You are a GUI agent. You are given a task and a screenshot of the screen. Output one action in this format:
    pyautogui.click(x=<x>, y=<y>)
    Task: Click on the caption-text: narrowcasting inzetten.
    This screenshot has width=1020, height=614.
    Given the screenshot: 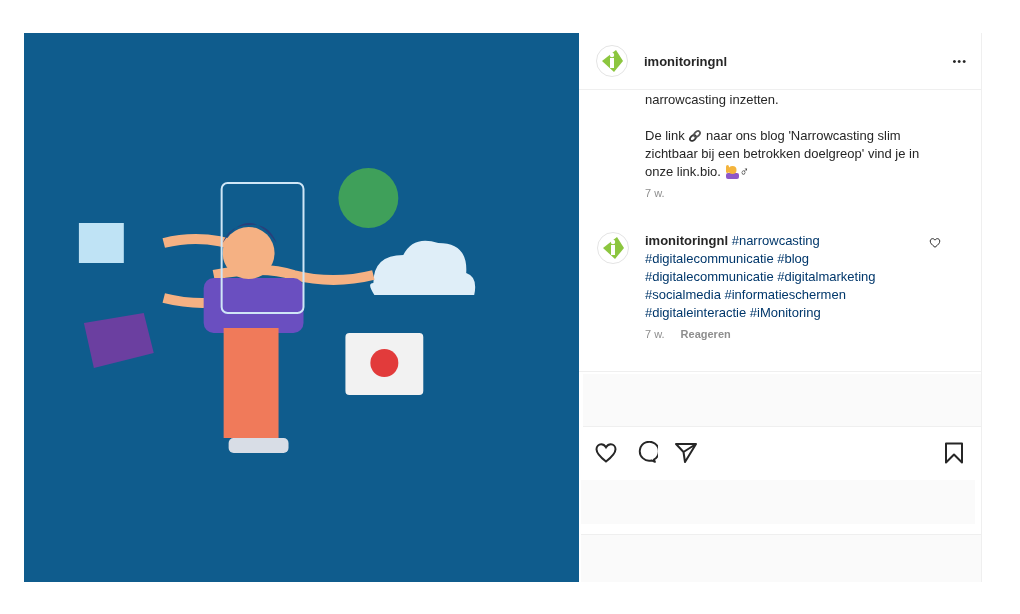 What is the action you would take?
    pyautogui.click(x=712, y=100)
    